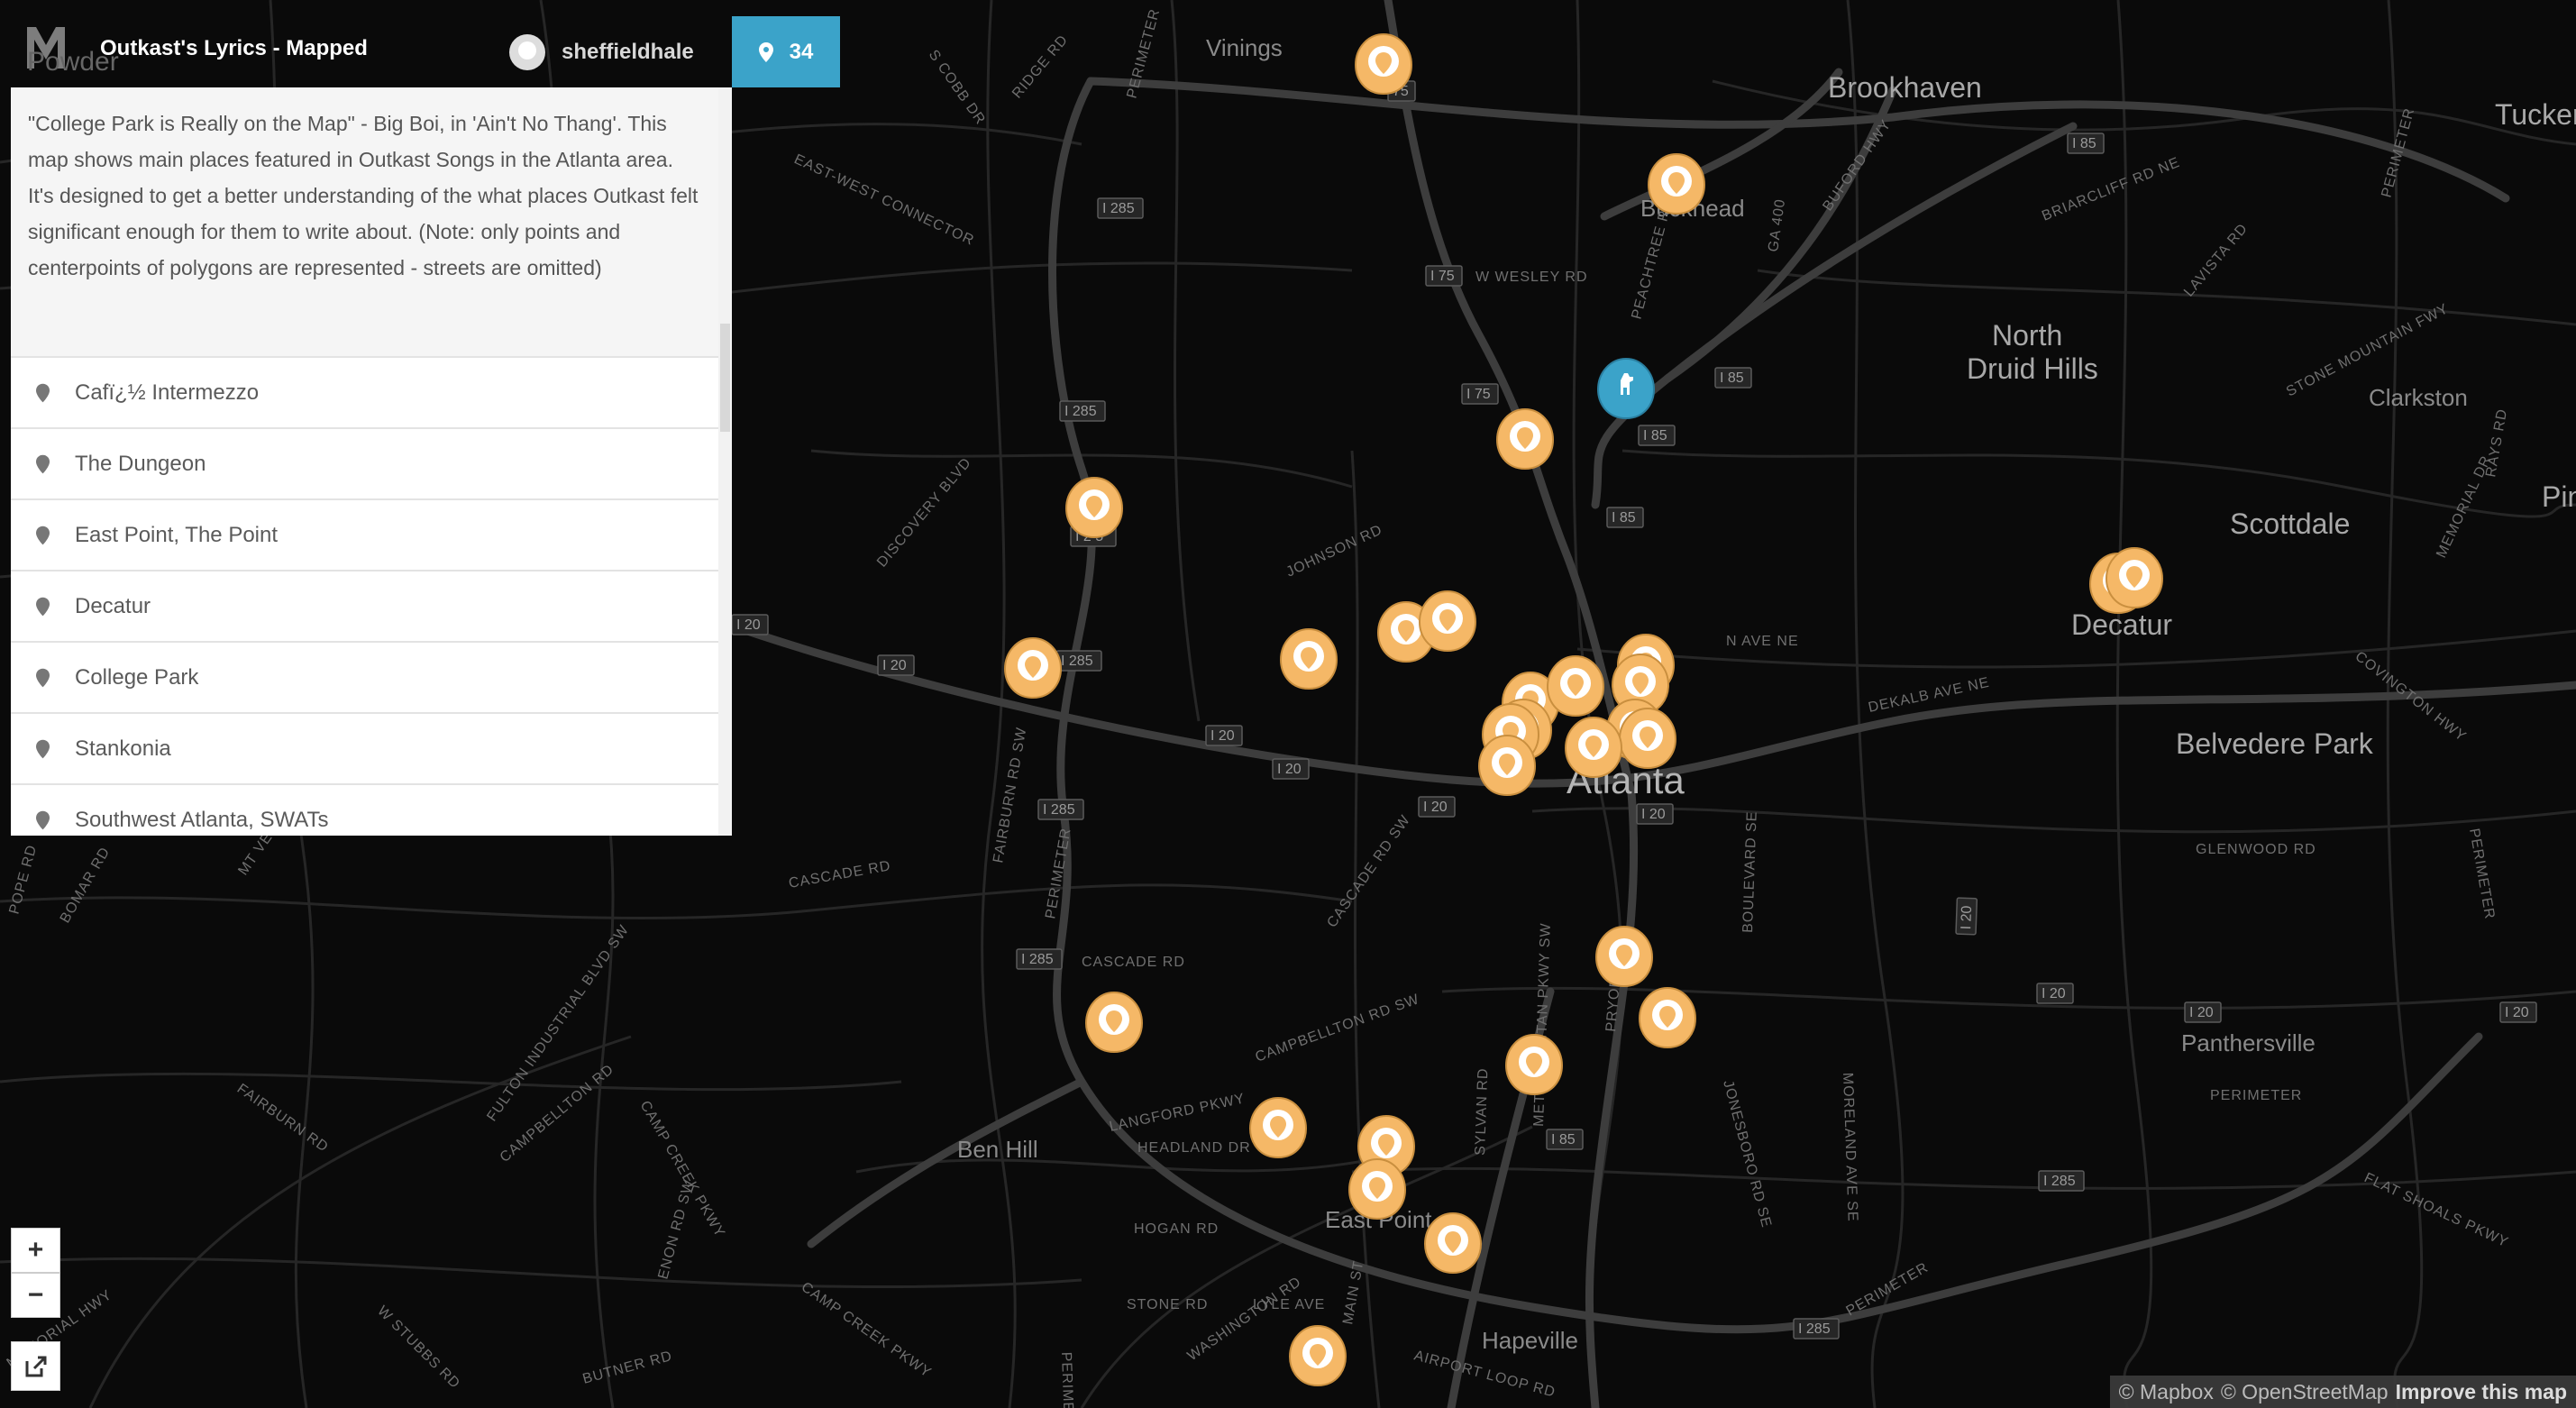 Image resolution: width=2576 pixels, height=1408 pixels. Describe the element at coordinates (2248, 1042) in the screenshot. I see `label-panthersville: Panthersville` at that location.